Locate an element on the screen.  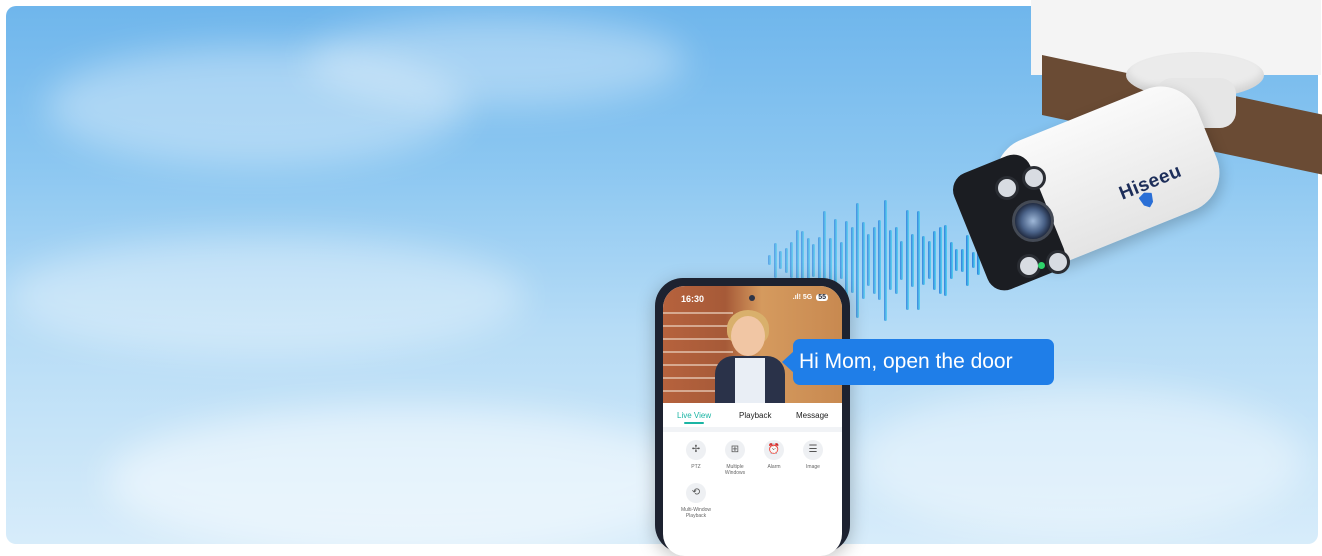
status-bar: 16:30 .ıl! 5G 55 is located at coordinates (752, 297).